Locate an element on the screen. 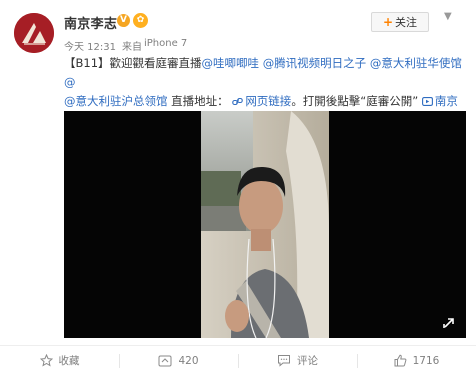  mention-link: @意大利驻华使馆 is located at coordinates (416, 63).